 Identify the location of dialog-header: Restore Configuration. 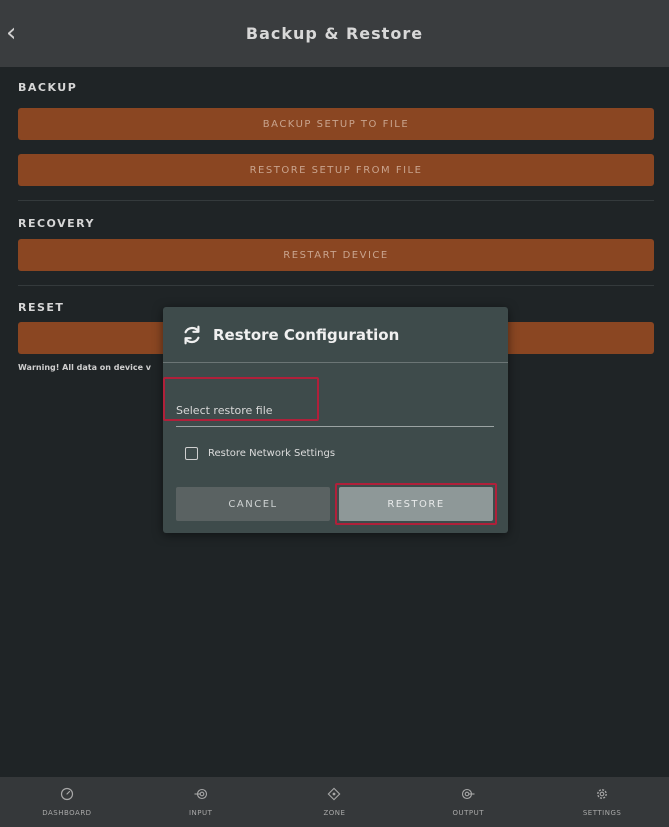
(335, 335).